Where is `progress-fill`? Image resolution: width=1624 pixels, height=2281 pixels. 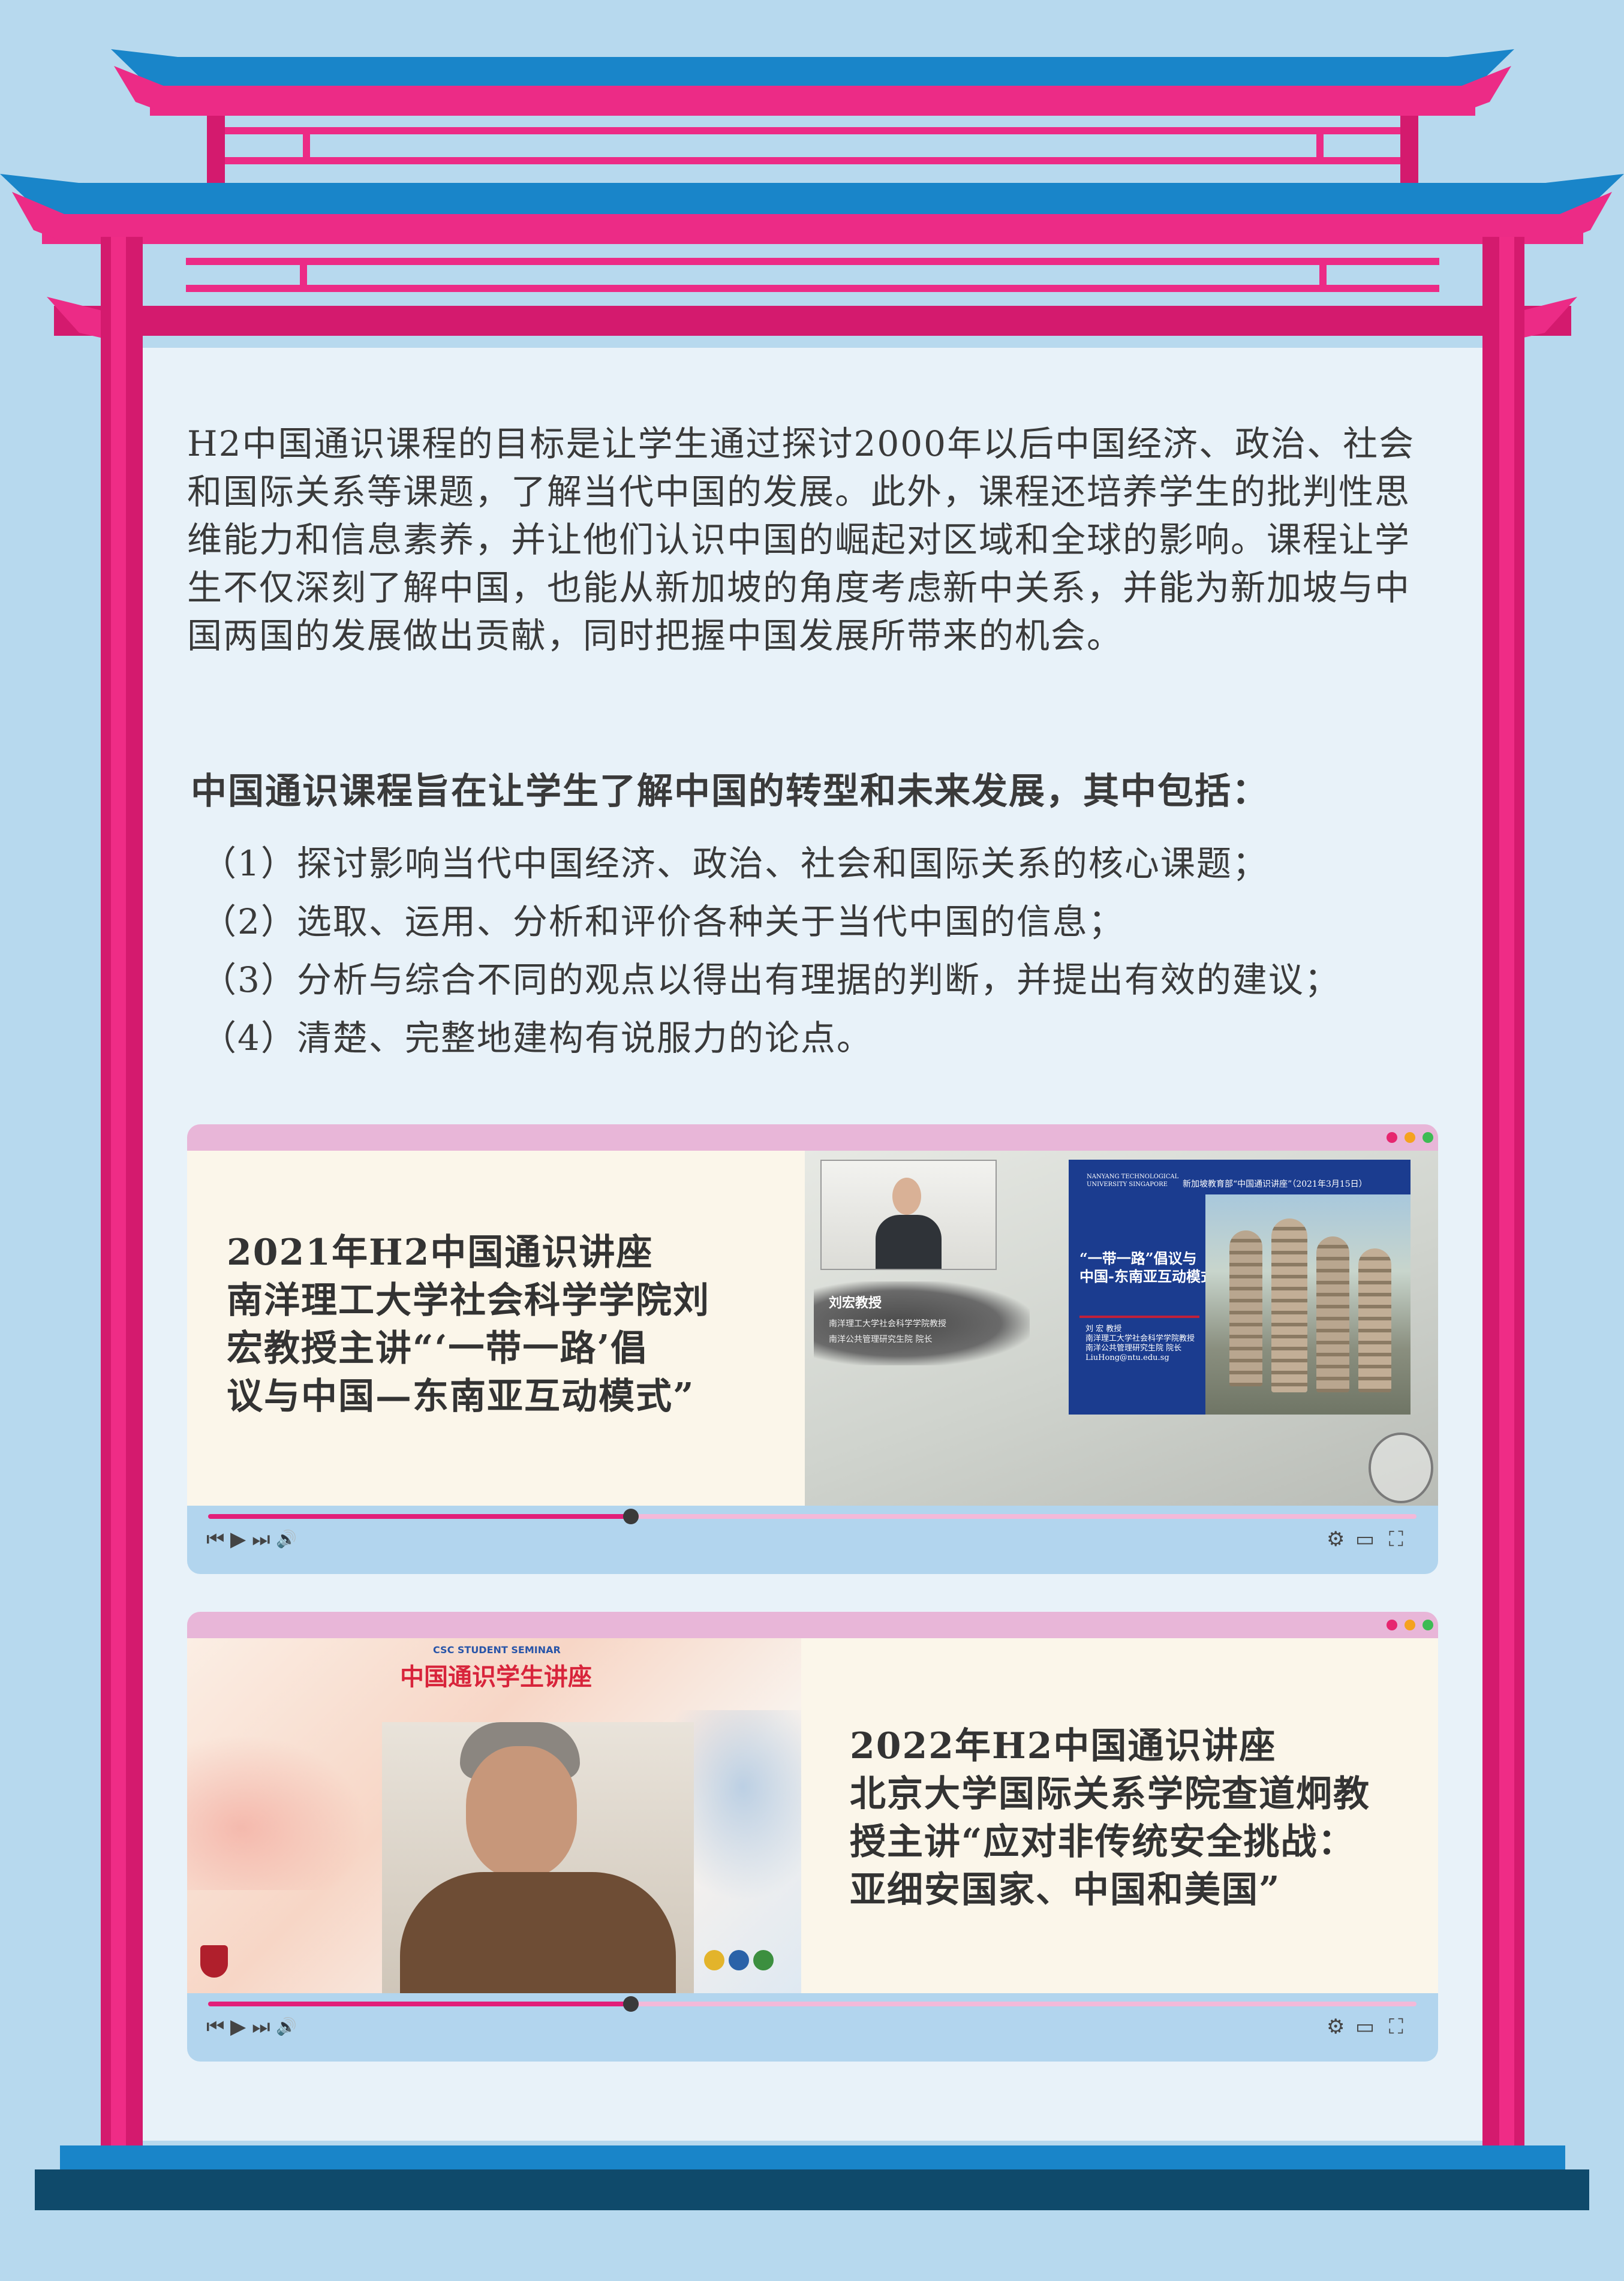 progress-fill is located at coordinates (419, 1517).